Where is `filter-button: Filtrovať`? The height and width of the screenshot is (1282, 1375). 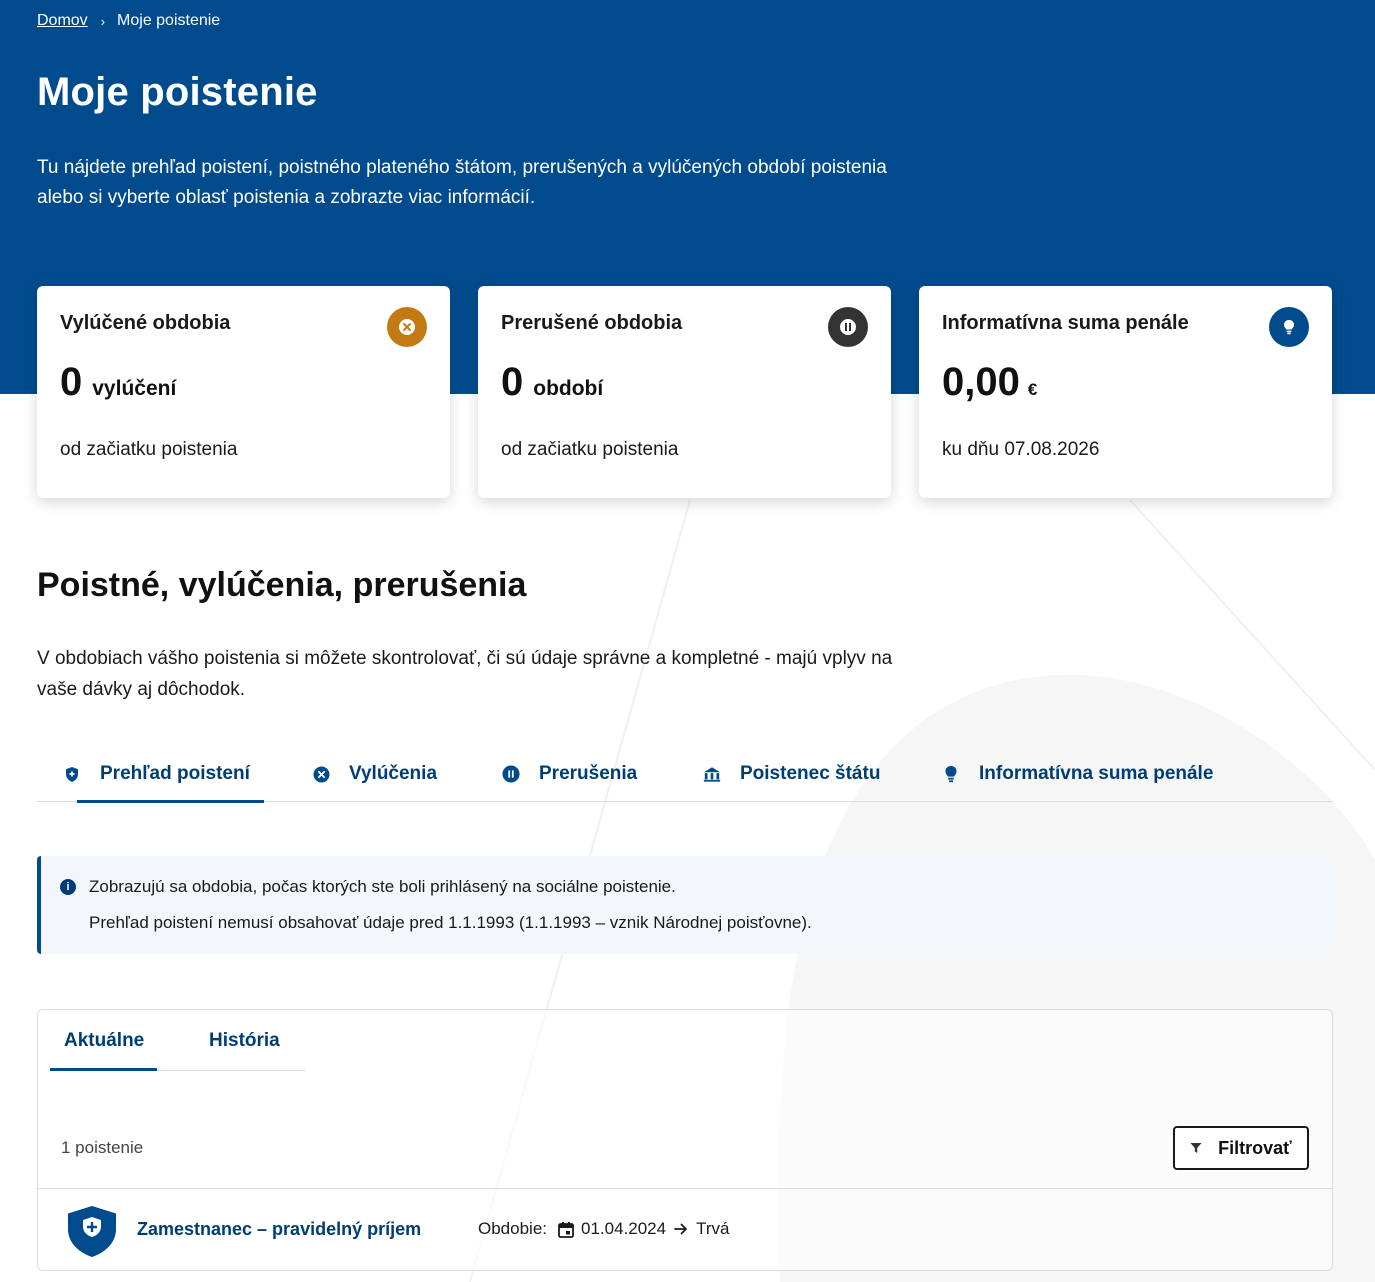 filter-button: Filtrovať is located at coordinates (1241, 1148).